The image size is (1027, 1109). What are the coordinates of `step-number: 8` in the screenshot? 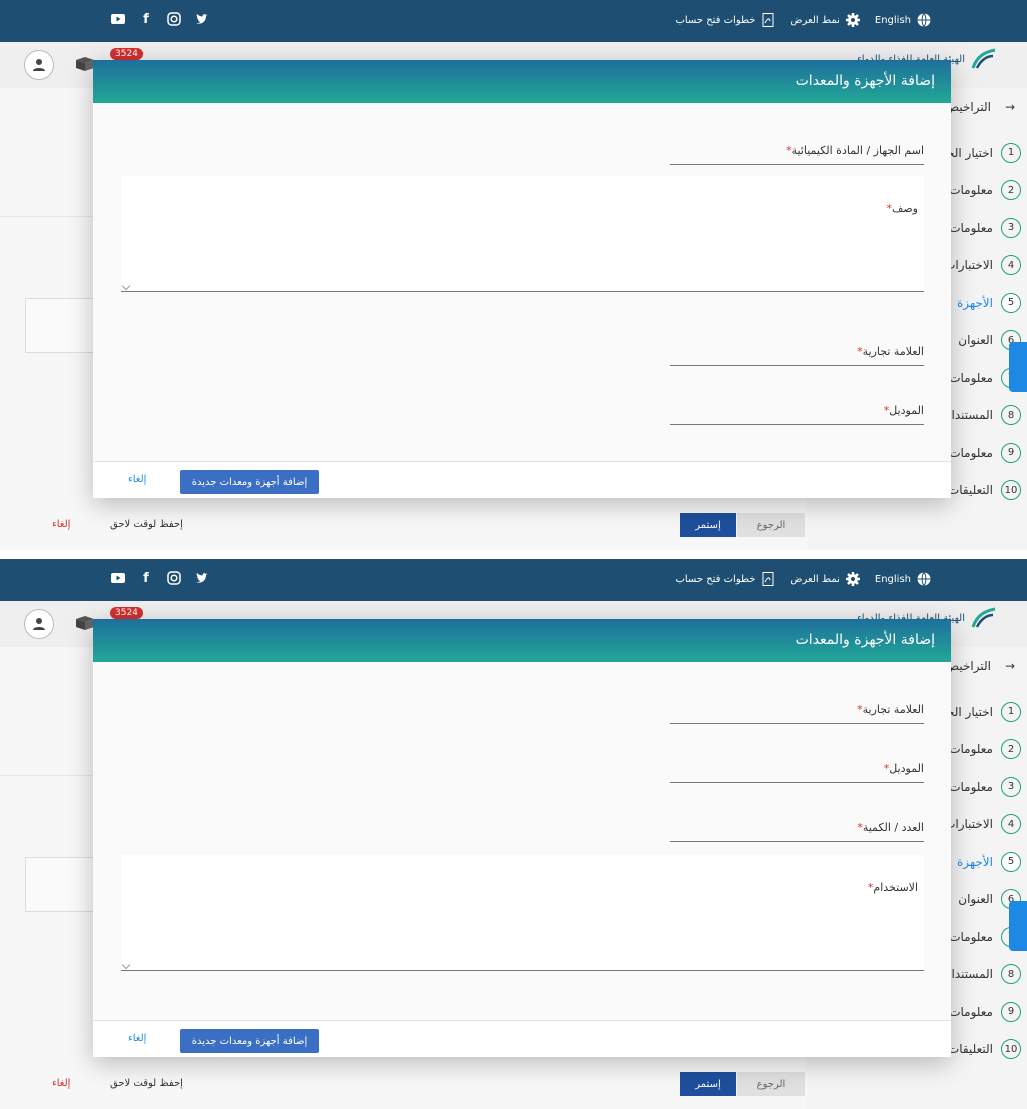 It's located at (1011, 974).